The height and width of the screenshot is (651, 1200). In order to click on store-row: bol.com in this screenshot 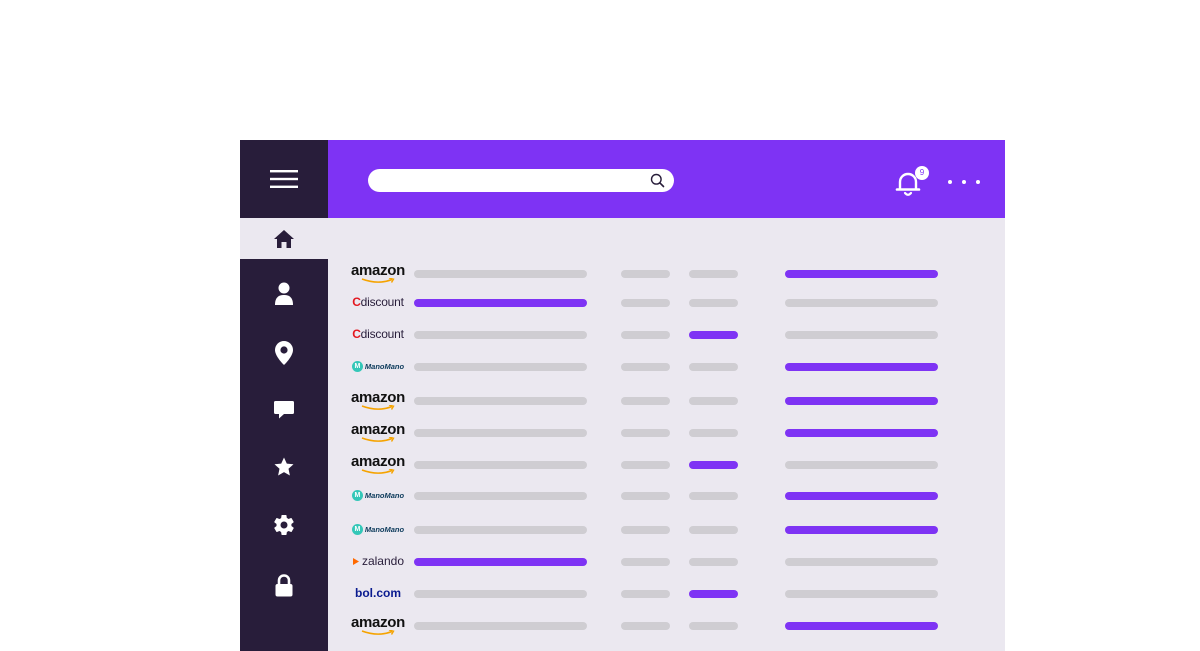, I will do `click(666, 593)`.